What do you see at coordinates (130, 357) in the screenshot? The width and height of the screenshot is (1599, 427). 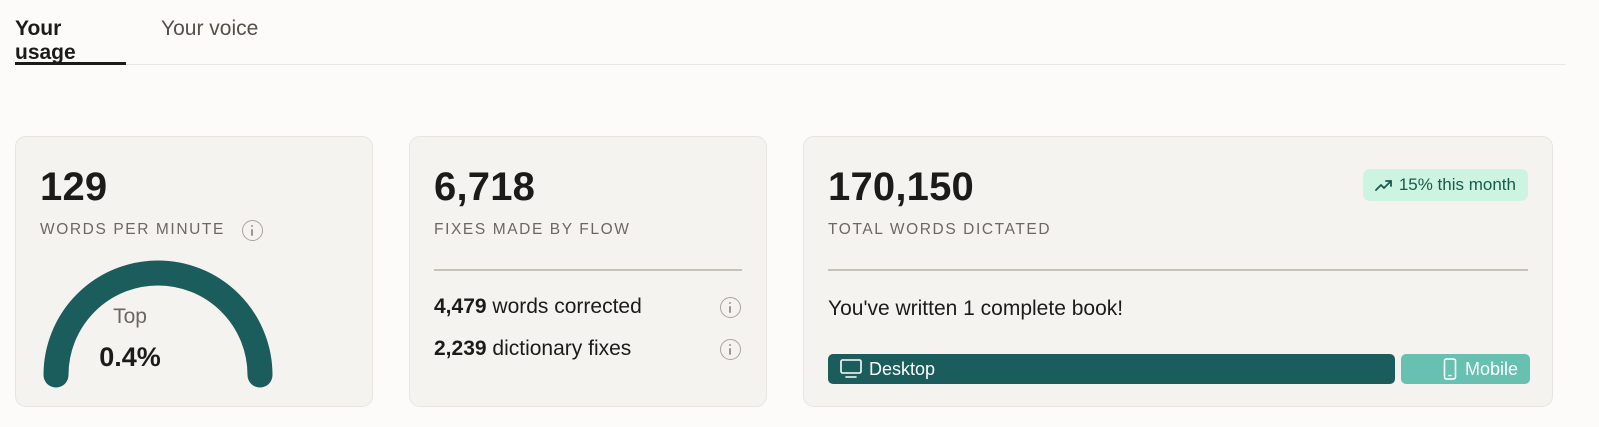 I see `gauge-value: 0.4%` at bounding box center [130, 357].